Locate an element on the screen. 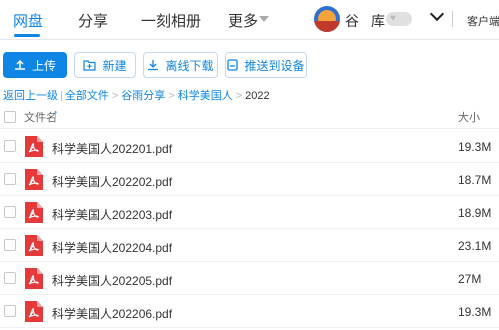 Image resolution: width=499 pixels, height=330 pixels. offline-download-button: 离线下载 is located at coordinates (180, 65).